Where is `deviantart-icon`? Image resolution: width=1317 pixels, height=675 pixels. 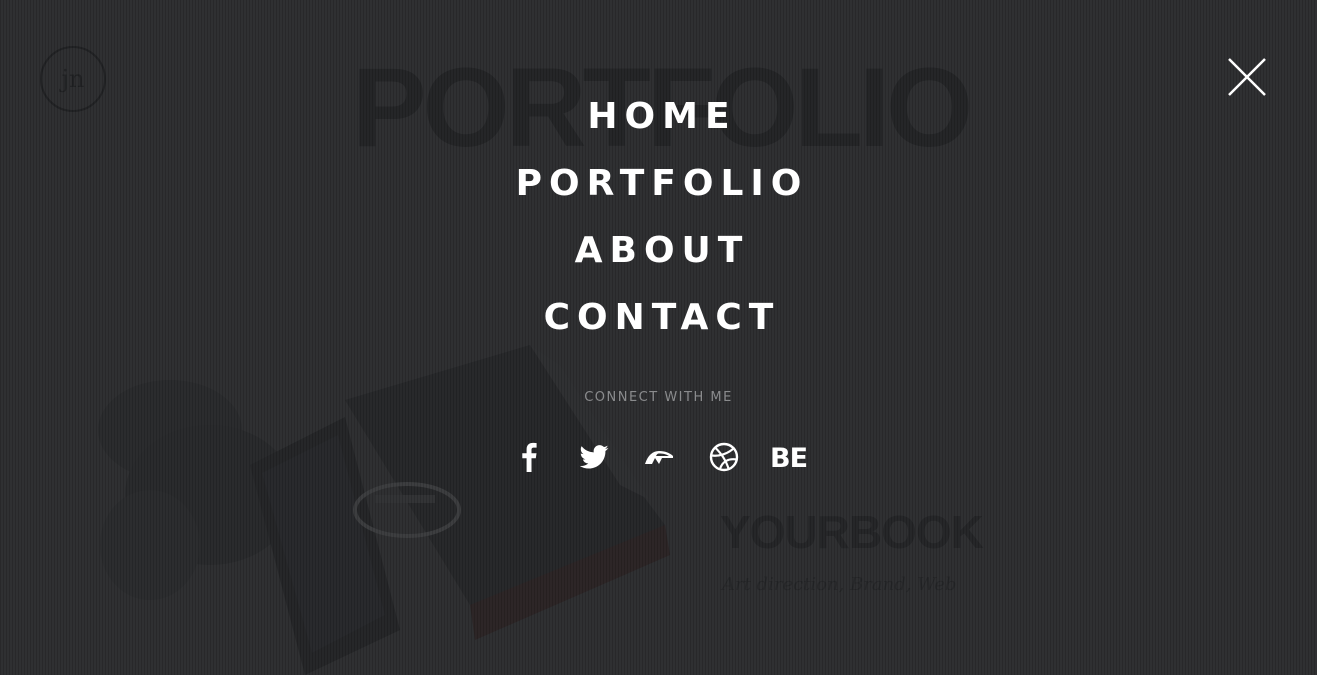
deviantart-icon is located at coordinates (658, 457).